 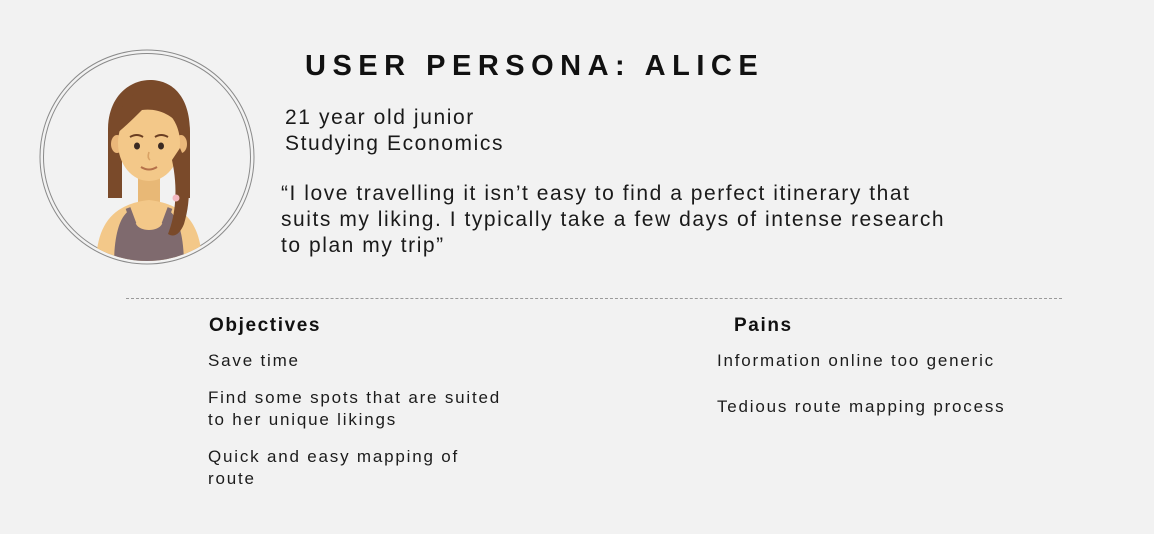 I want to click on list-item-line: Find some spots that are suited, so click(x=354, y=397).